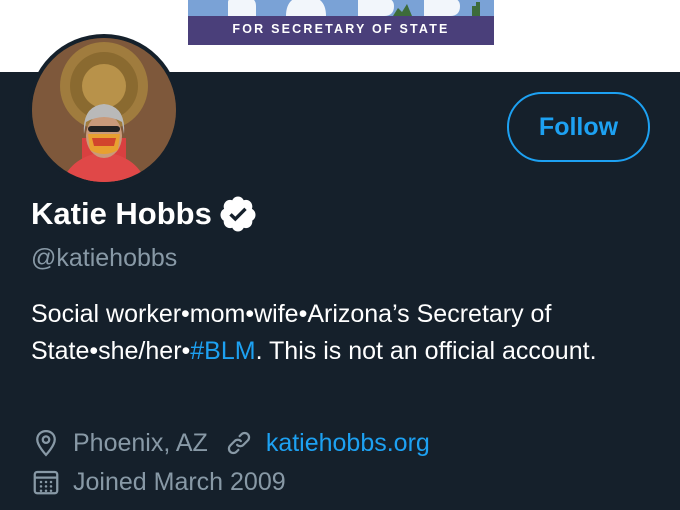  What do you see at coordinates (46, 443) in the screenshot?
I see `location-pin-icon` at bounding box center [46, 443].